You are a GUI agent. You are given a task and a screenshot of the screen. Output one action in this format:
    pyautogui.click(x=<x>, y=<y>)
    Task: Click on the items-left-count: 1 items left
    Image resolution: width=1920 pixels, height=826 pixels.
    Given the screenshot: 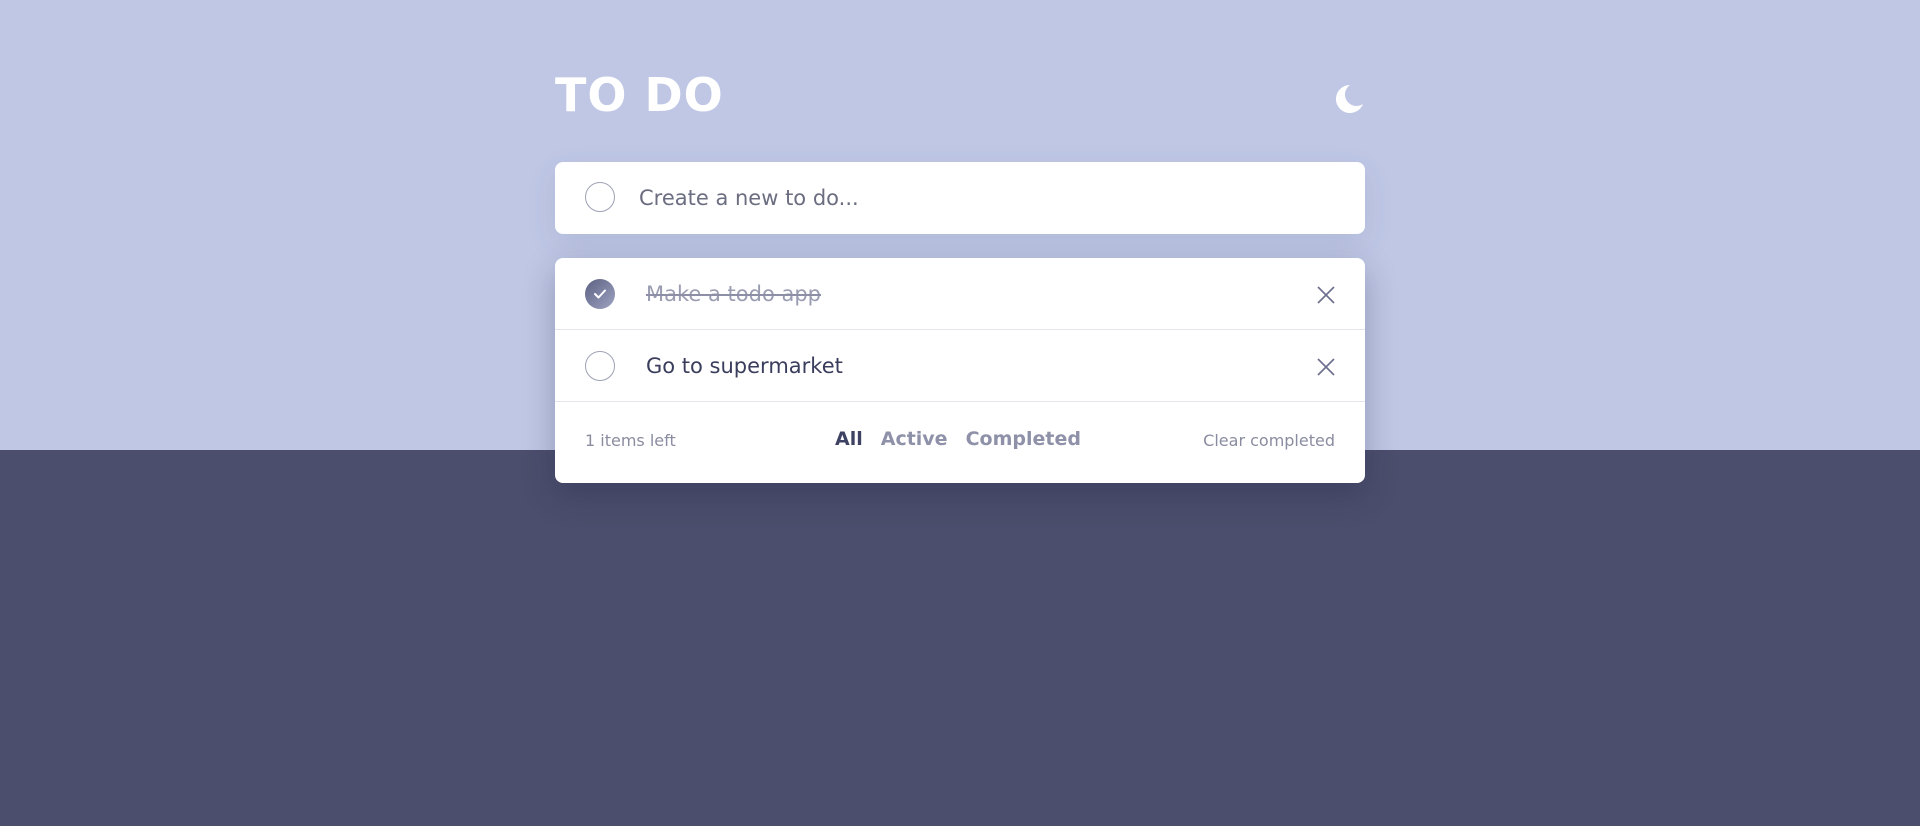 What is the action you would take?
    pyautogui.click(x=630, y=440)
    